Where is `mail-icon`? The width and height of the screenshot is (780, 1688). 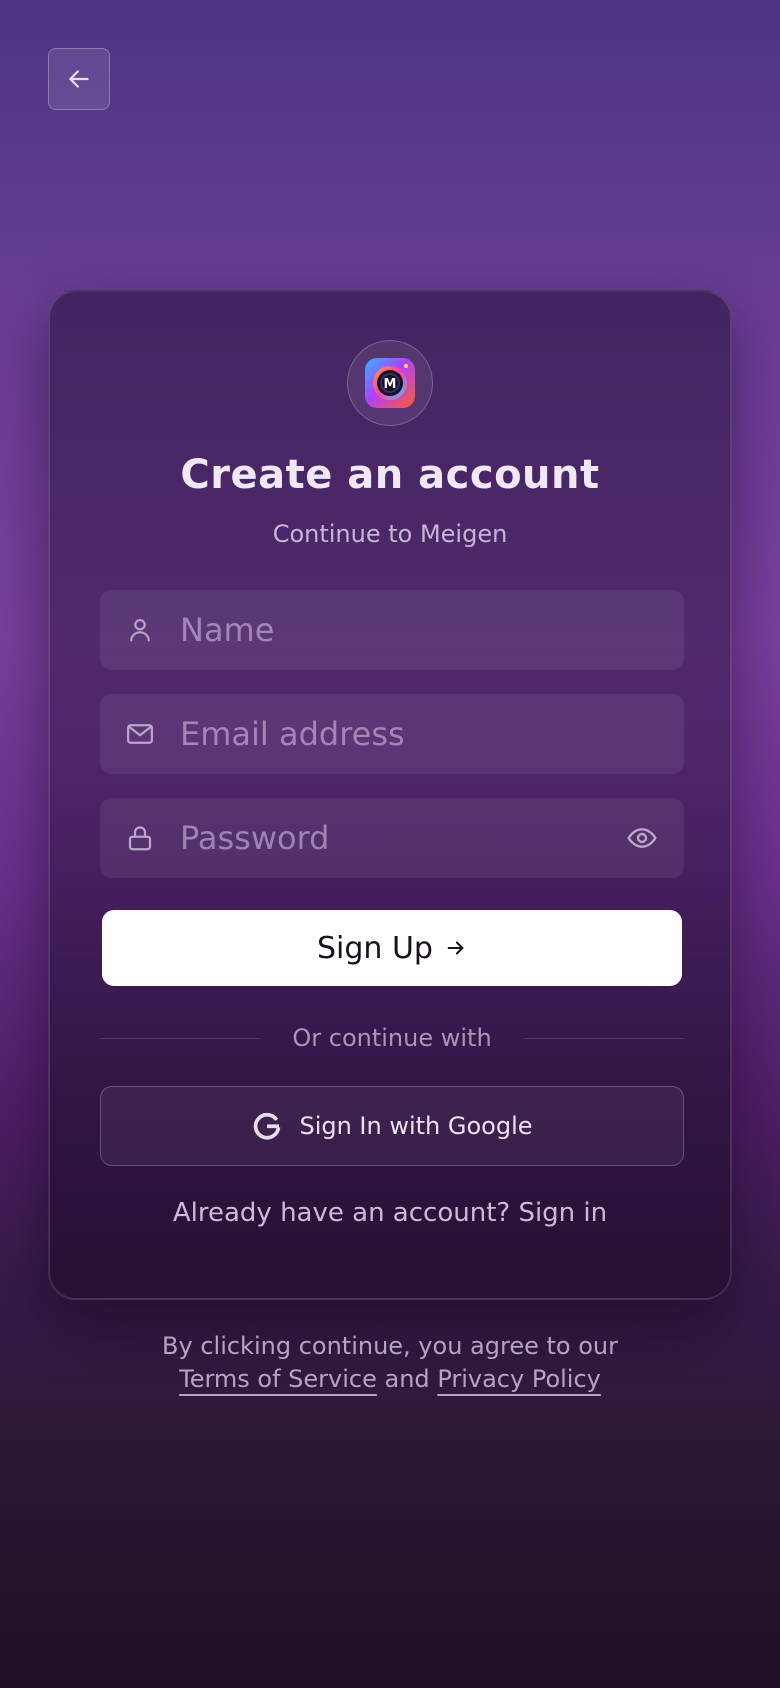 mail-icon is located at coordinates (140, 734).